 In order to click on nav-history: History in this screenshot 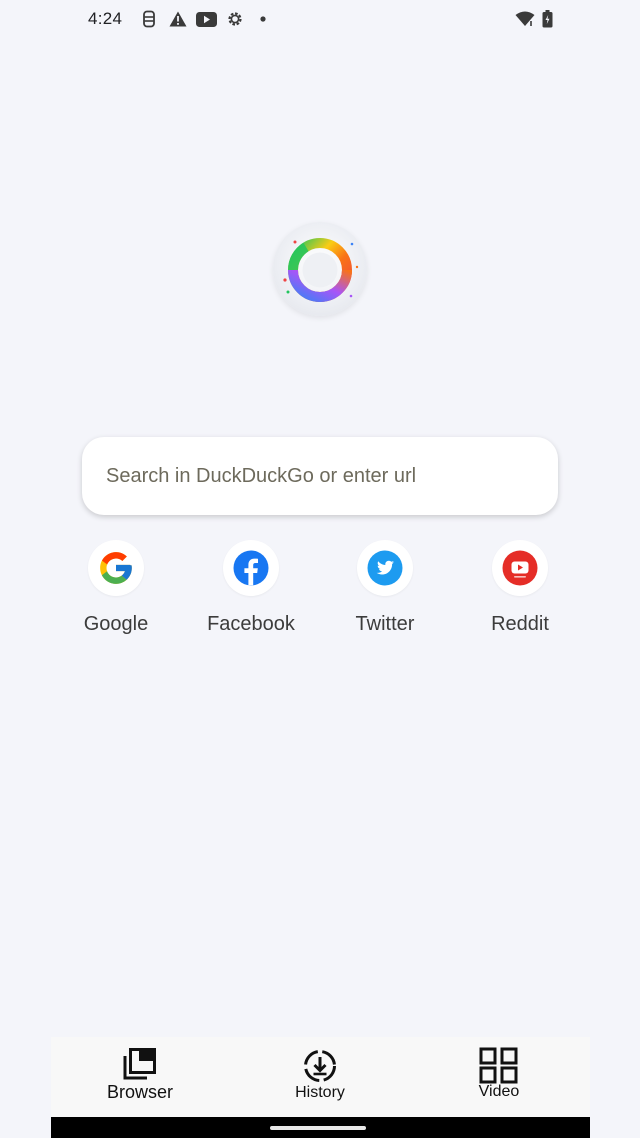, I will do `click(320, 1077)`.